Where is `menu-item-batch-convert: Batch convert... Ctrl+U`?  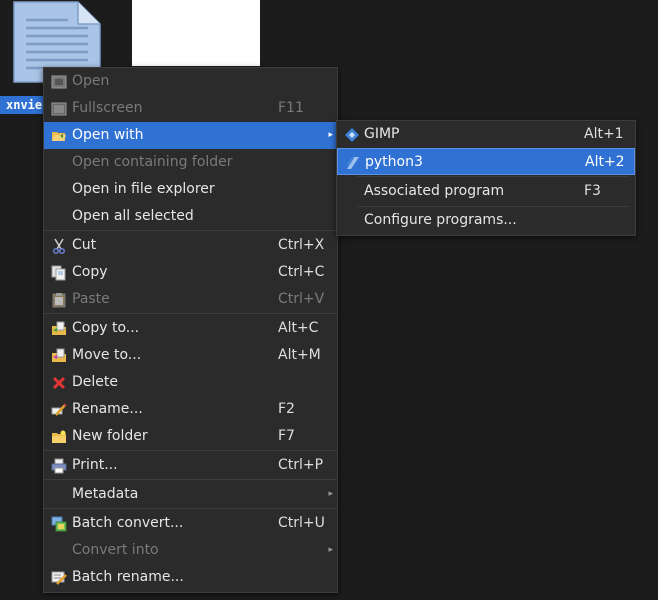
menu-item-batch-convert: Batch convert... Ctrl+U is located at coordinates (190, 523).